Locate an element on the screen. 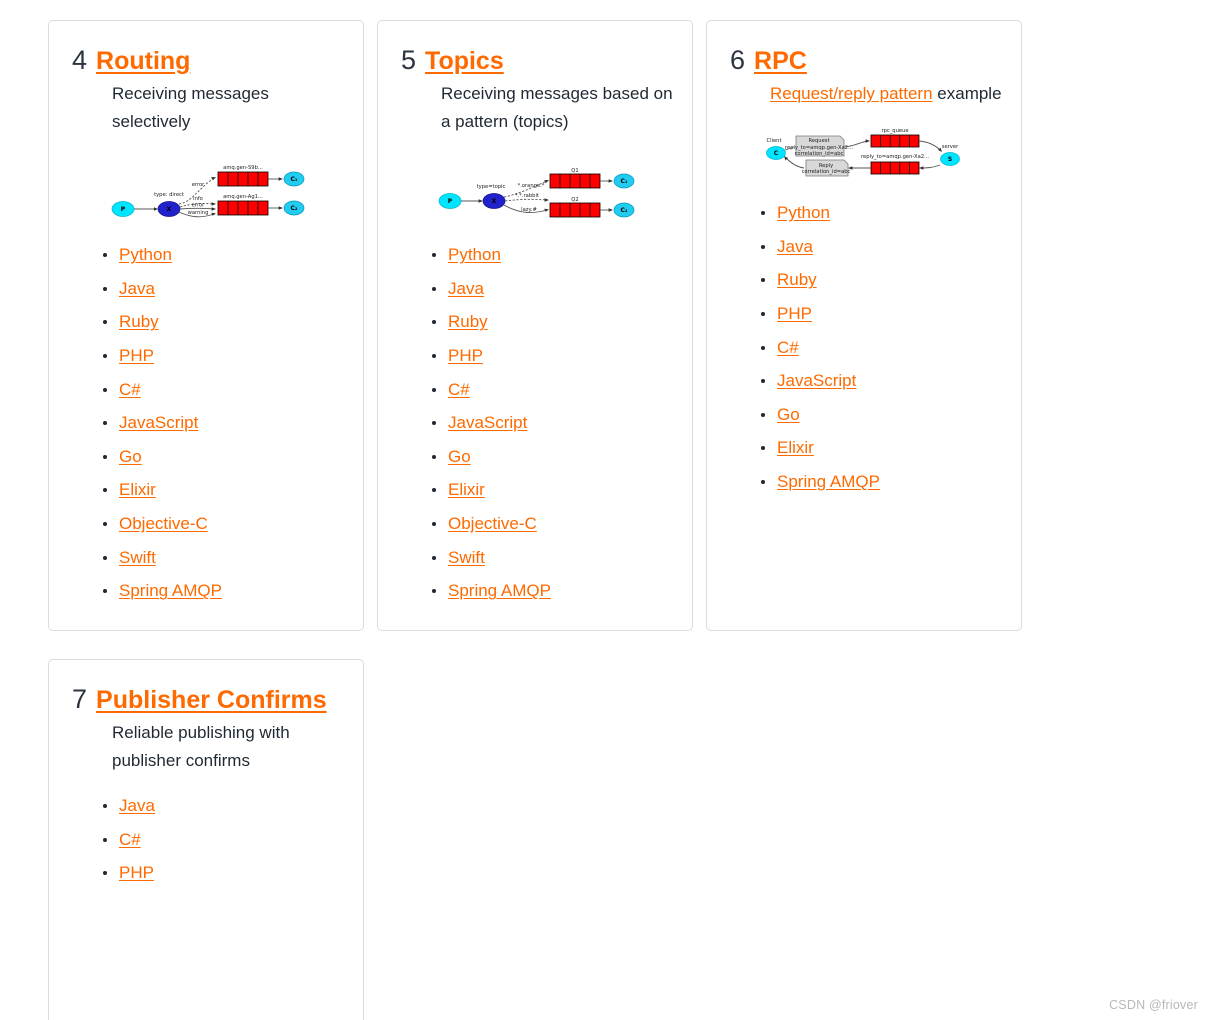 This screenshot has height=1020, width=1213. svg-text: Request is located at coordinates (818, 141).